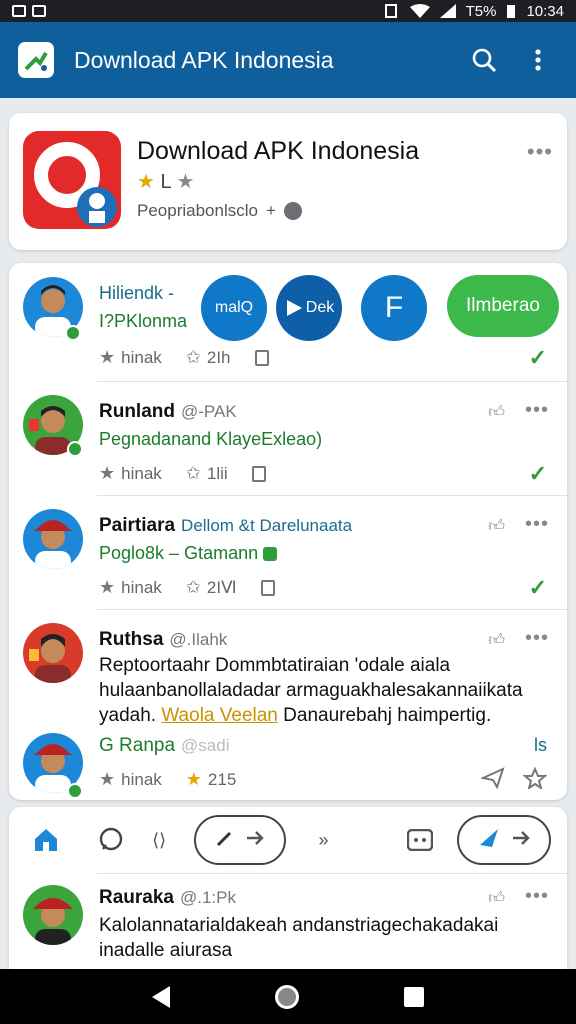  What do you see at coordinates (221, 587) in the screenshot?
I see `action-count: 2IⅥ` at bounding box center [221, 587].